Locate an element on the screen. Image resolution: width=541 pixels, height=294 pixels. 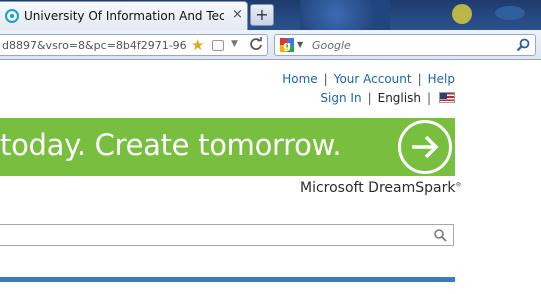
search-input: Google is located at coordinates (331, 45).